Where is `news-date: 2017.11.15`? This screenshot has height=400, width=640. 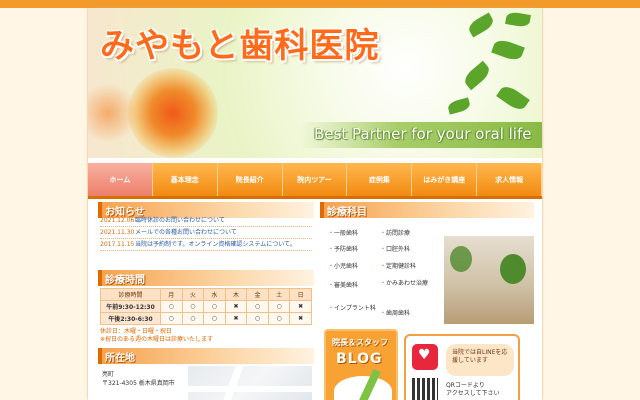
news-date: 2017.11.15 is located at coordinates (117, 244).